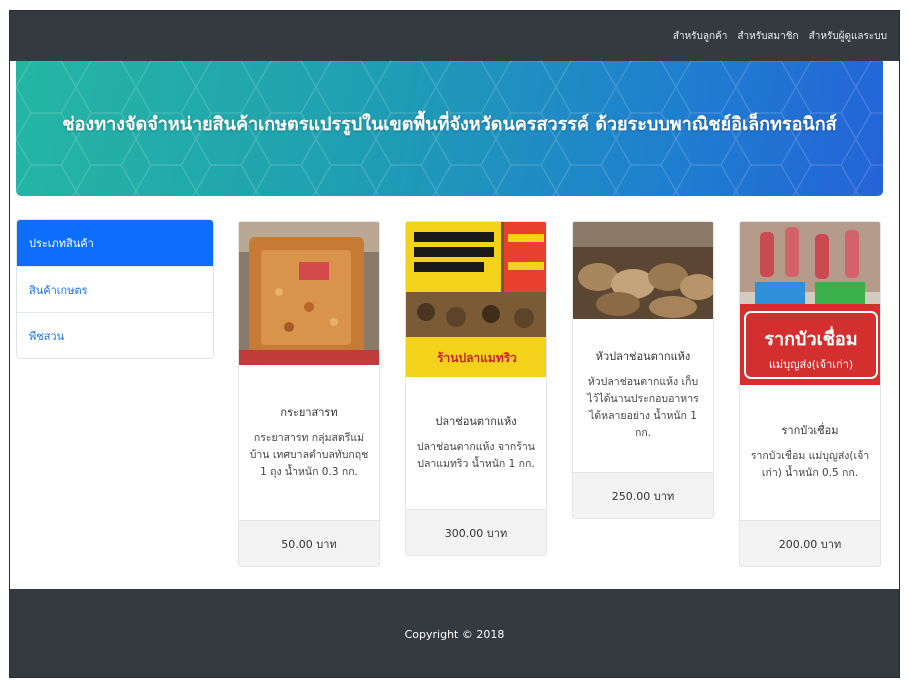 This screenshot has height=680, width=909. What do you see at coordinates (115, 335) in the screenshot?
I see `sidebar-item-horticulture: พืชสวน` at bounding box center [115, 335].